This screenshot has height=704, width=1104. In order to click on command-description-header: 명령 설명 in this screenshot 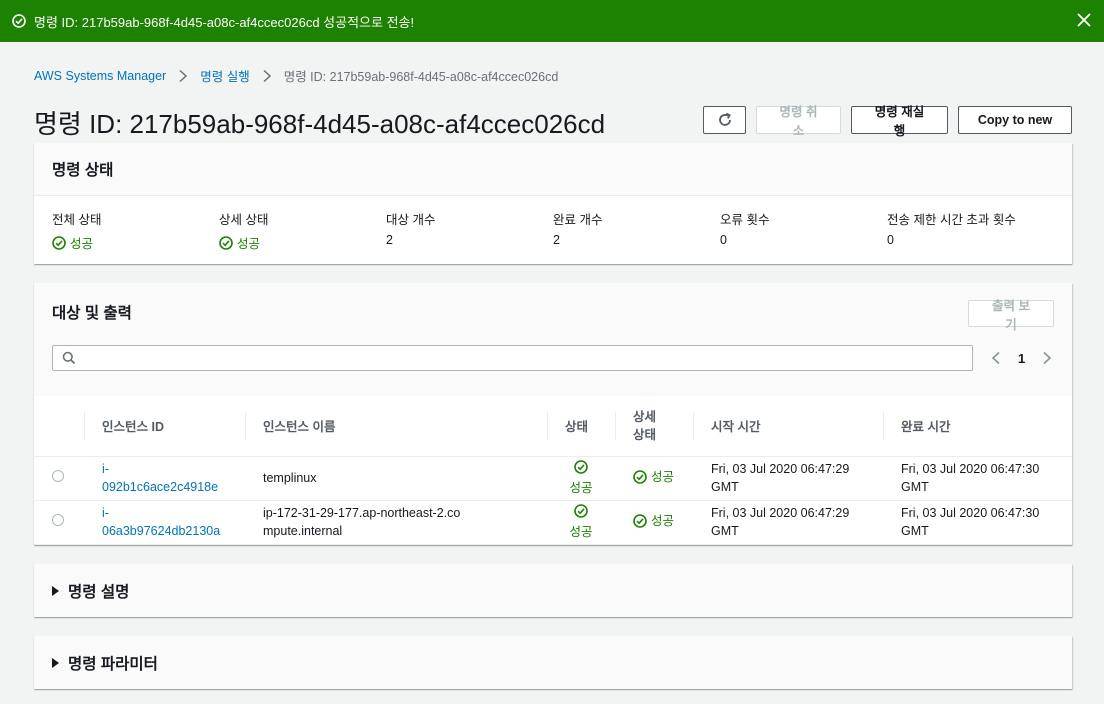, I will do `click(553, 590)`.